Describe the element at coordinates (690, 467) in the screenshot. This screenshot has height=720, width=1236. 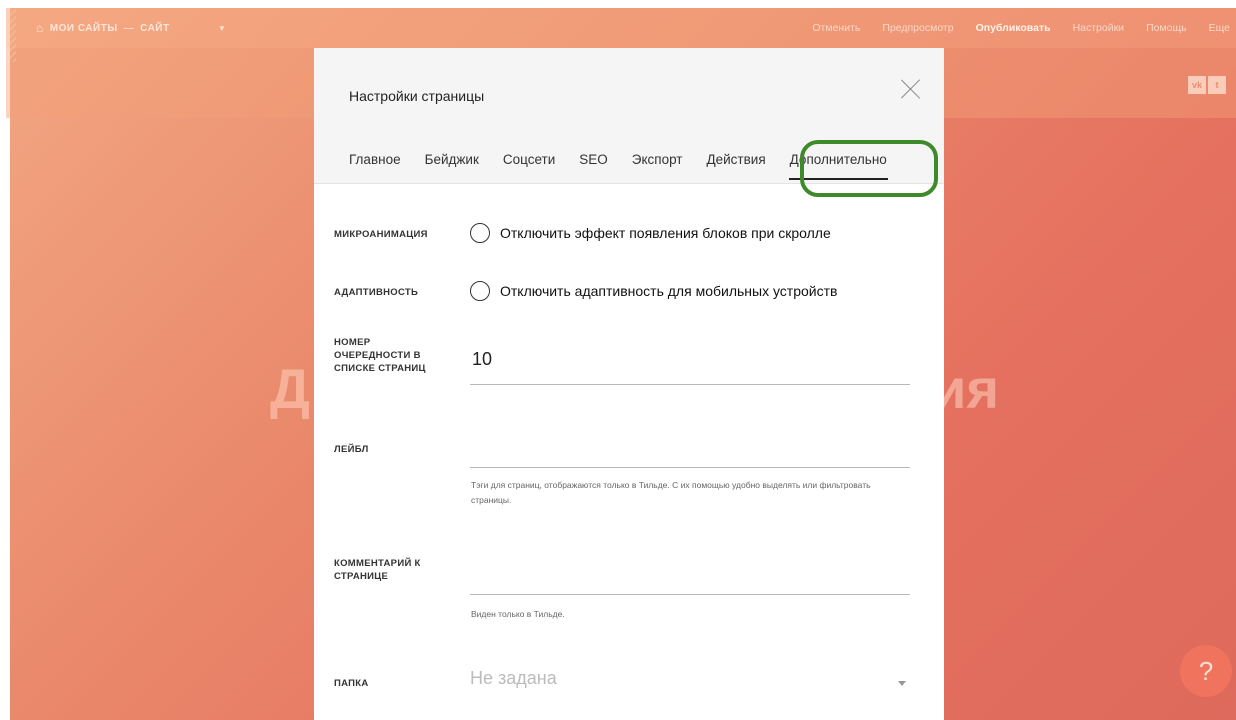
I see `label-input-underline` at that location.